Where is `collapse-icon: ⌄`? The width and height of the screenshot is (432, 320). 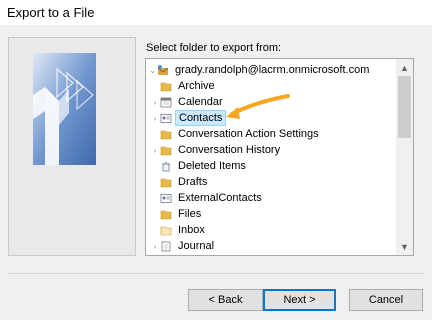
collapse-icon: ⌄ is located at coordinates (152, 70).